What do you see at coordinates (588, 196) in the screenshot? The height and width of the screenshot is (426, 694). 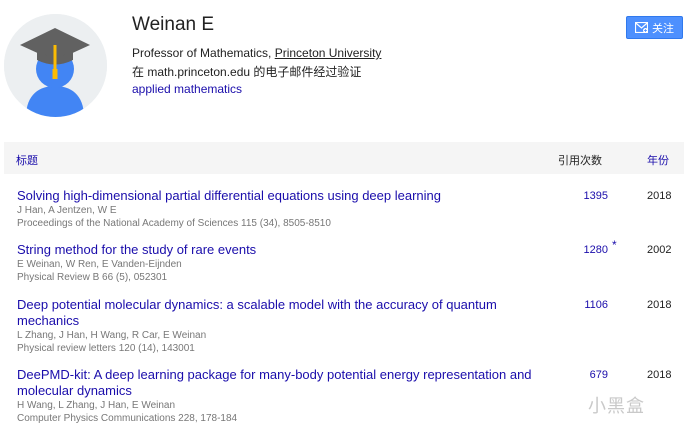 I see `cited-by-count-link: 1395` at bounding box center [588, 196].